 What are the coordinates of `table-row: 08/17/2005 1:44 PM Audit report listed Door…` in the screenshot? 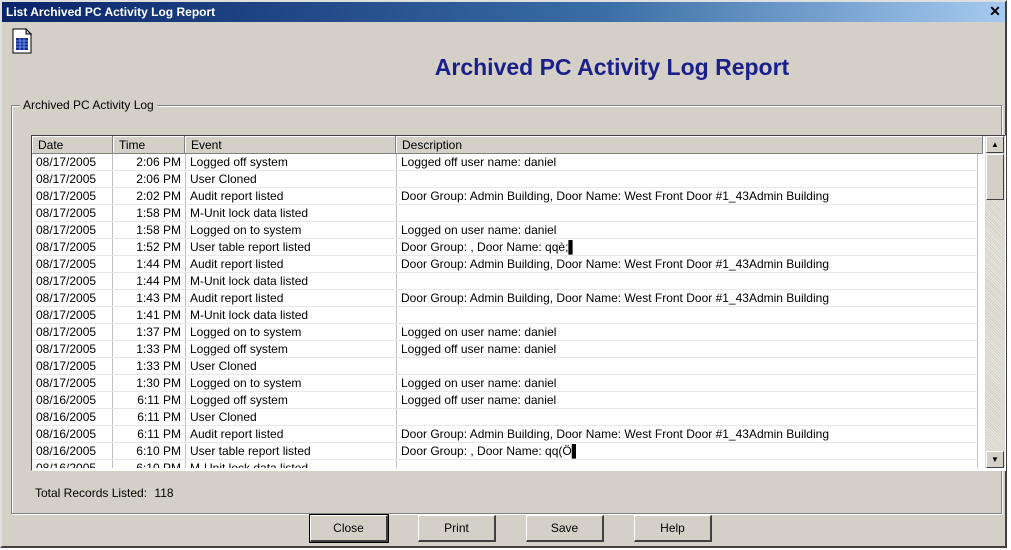 It's located at (505, 264).